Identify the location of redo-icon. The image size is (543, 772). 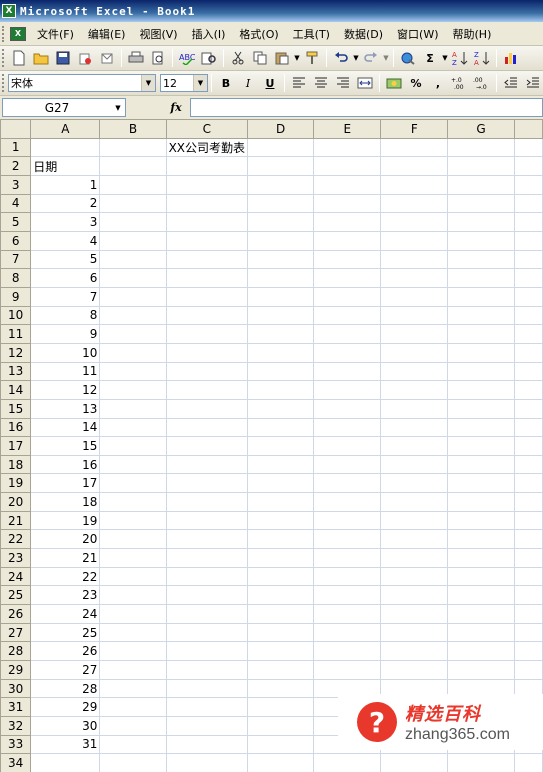
(371, 58).